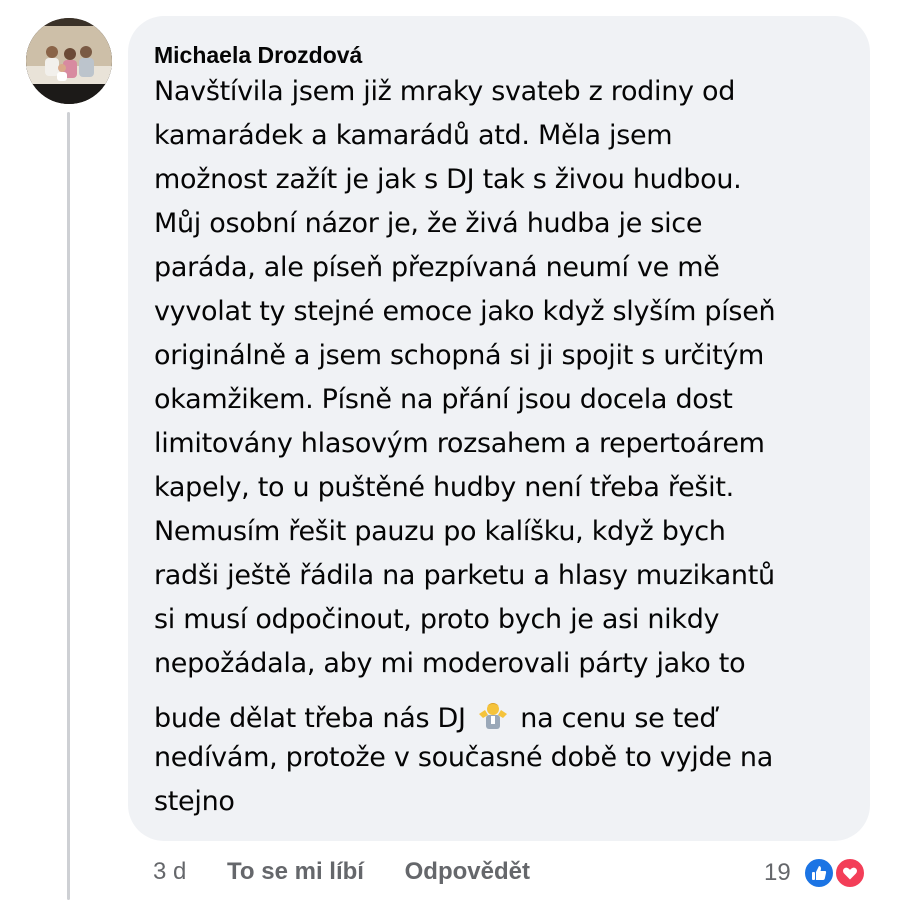 Image resolution: width=900 pixels, height=900 pixels. I want to click on reply-button: Odpovědět, so click(467, 871).